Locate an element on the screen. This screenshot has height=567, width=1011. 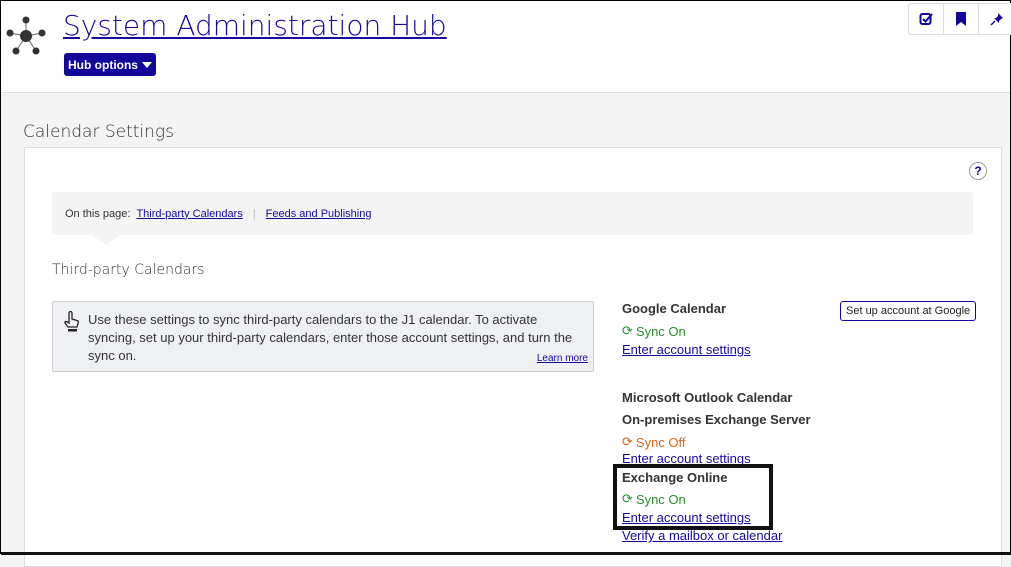
verify-mailbox-link: Verify a mailbox or calendar is located at coordinates (716, 535).